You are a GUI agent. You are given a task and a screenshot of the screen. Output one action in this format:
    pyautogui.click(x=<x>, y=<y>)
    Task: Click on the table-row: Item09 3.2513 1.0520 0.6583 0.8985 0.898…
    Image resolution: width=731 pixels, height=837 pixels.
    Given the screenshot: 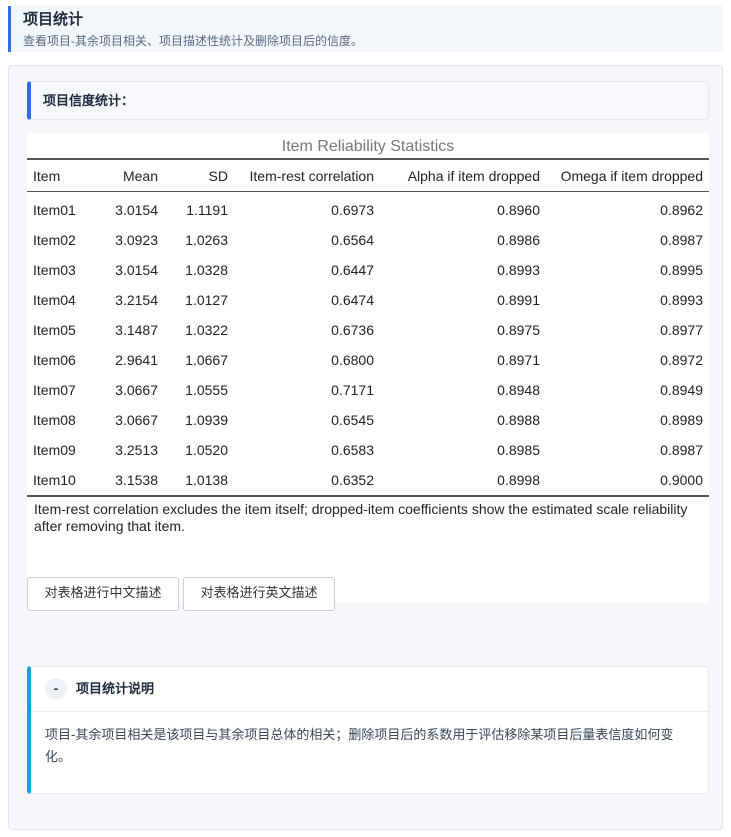 What is the action you would take?
    pyautogui.click(x=368, y=450)
    